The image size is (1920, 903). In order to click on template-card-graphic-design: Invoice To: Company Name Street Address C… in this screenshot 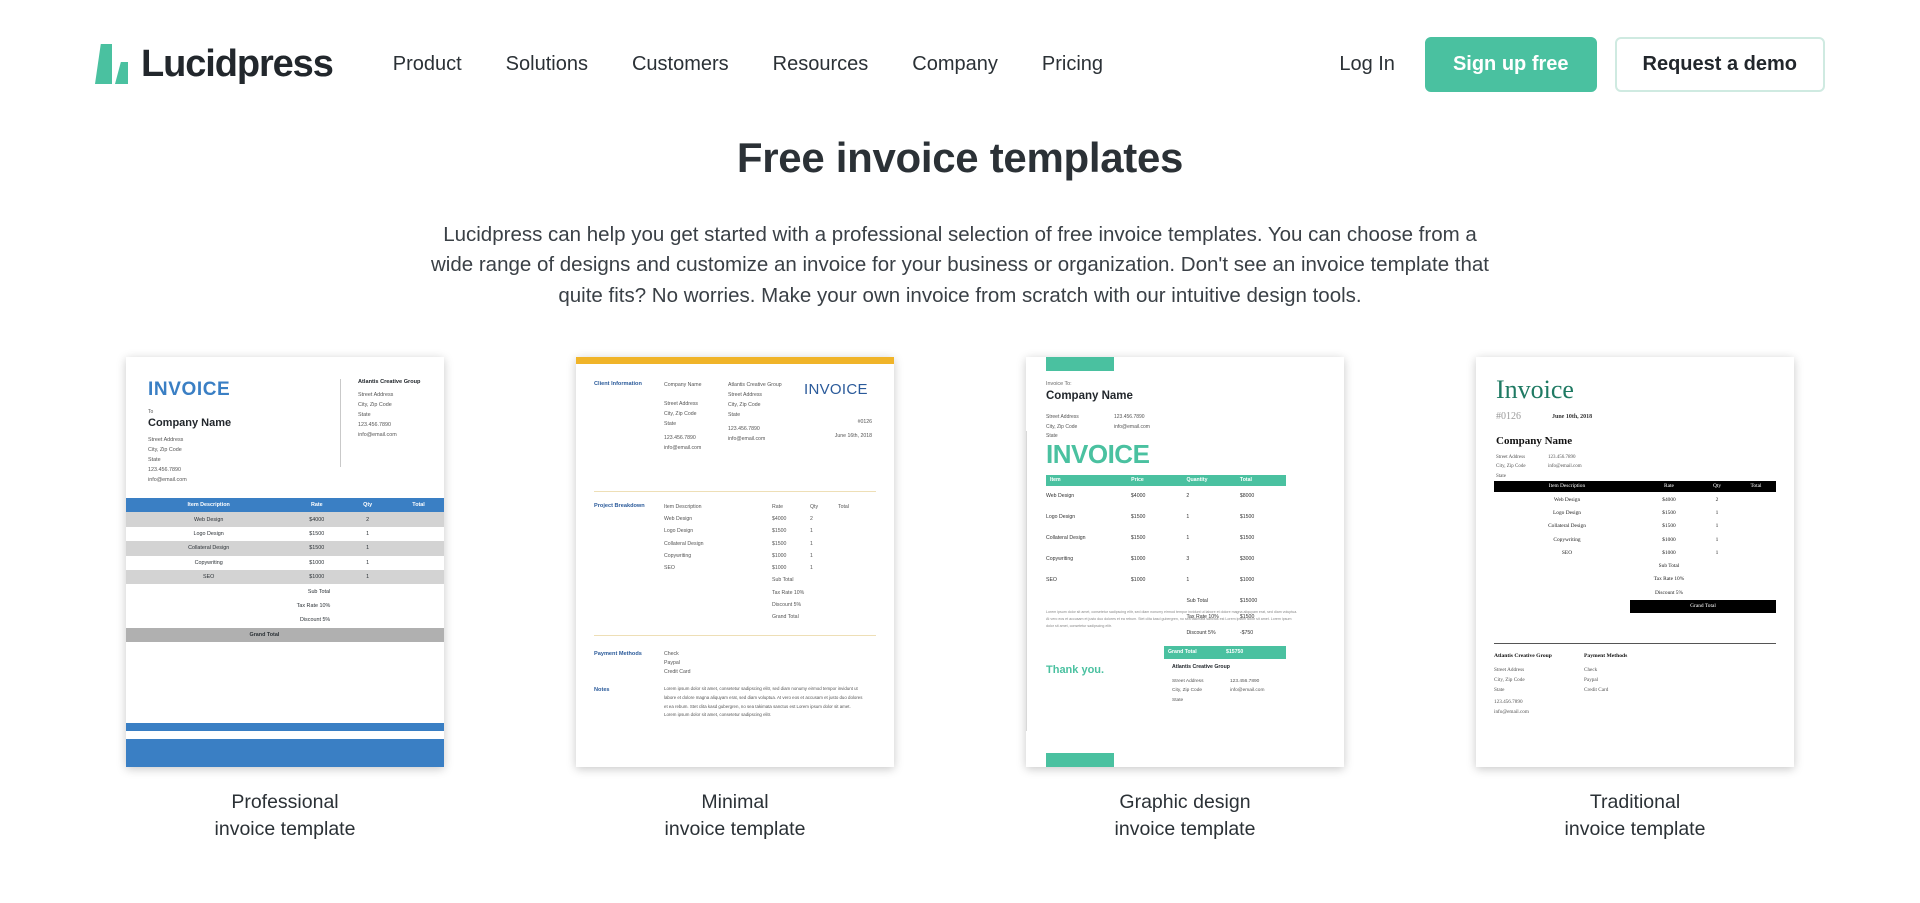, I will do `click(1185, 561)`.